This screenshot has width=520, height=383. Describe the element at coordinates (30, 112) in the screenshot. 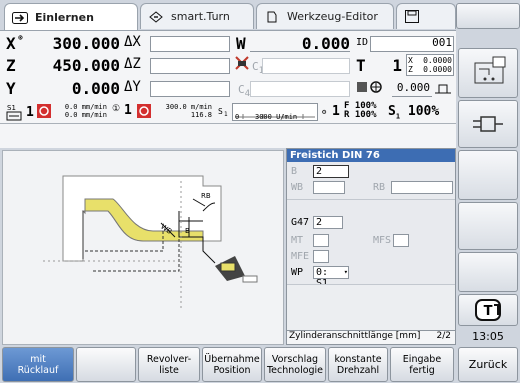

I see `channel-number: 1` at that location.